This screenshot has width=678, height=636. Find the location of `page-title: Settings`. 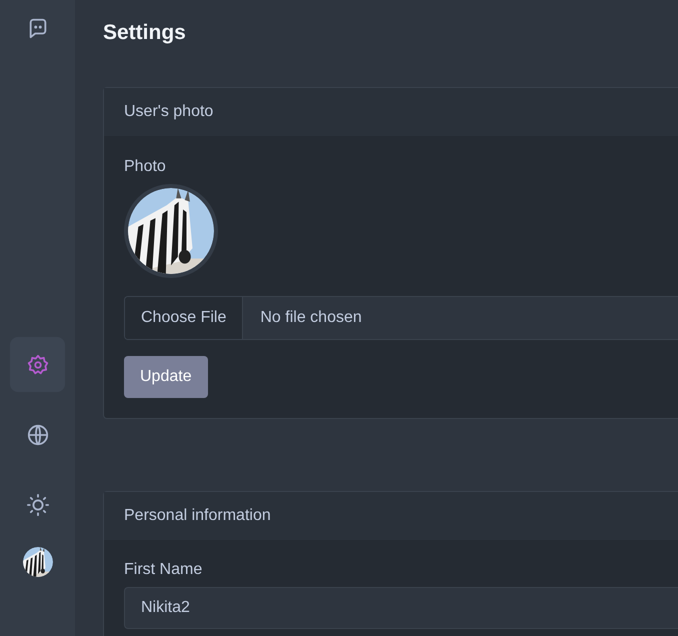

page-title: Settings is located at coordinates (145, 33).